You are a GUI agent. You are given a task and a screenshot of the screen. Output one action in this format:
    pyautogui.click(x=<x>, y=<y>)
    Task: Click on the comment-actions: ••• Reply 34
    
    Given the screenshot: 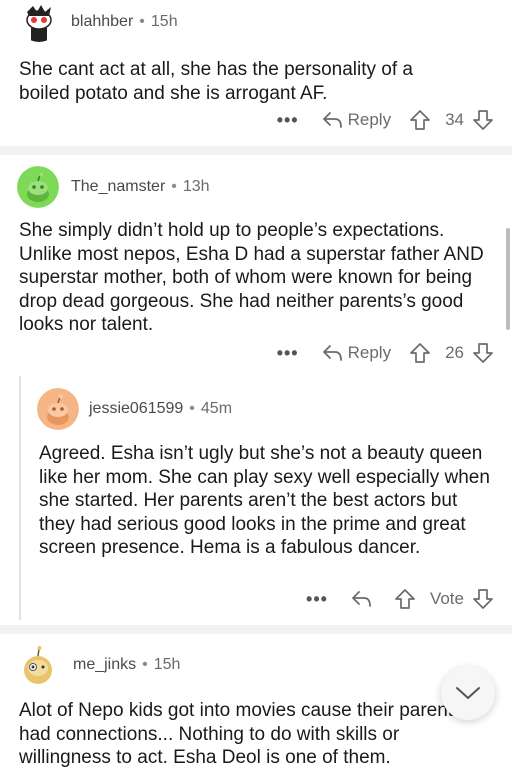 What is the action you would take?
    pyautogui.click(x=372, y=120)
    